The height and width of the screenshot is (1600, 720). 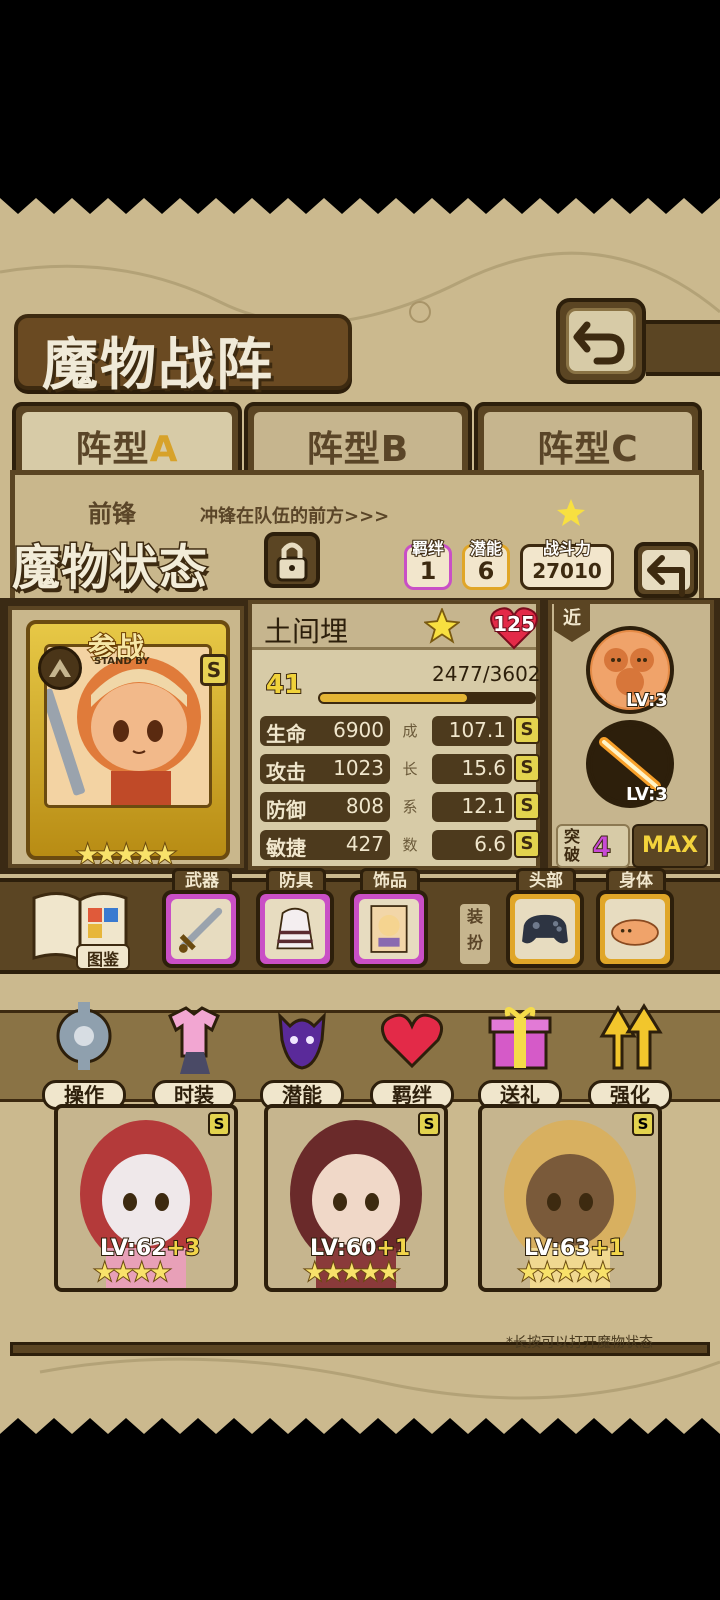 I want to click on back-button, so click(x=601, y=341).